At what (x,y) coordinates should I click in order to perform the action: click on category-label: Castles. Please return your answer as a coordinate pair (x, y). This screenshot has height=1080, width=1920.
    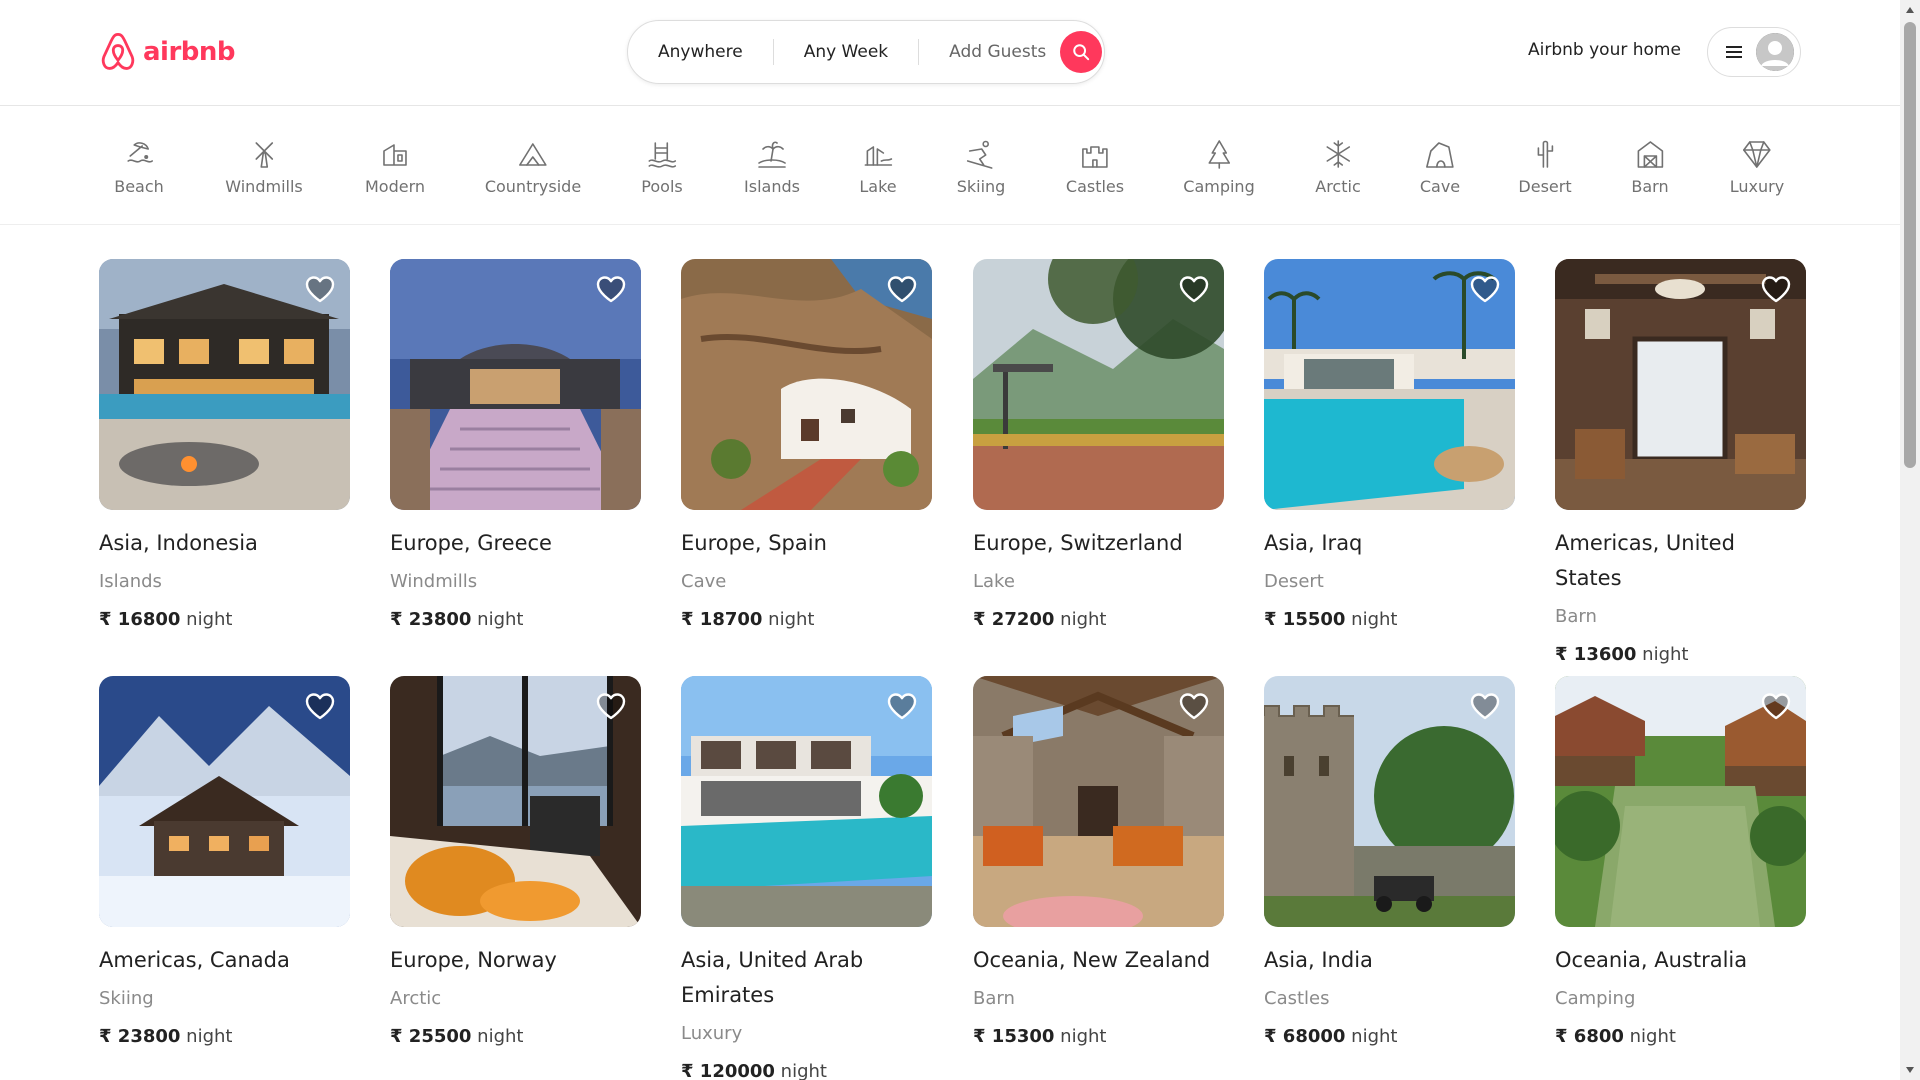
    Looking at the image, I should click on (1095, 186).